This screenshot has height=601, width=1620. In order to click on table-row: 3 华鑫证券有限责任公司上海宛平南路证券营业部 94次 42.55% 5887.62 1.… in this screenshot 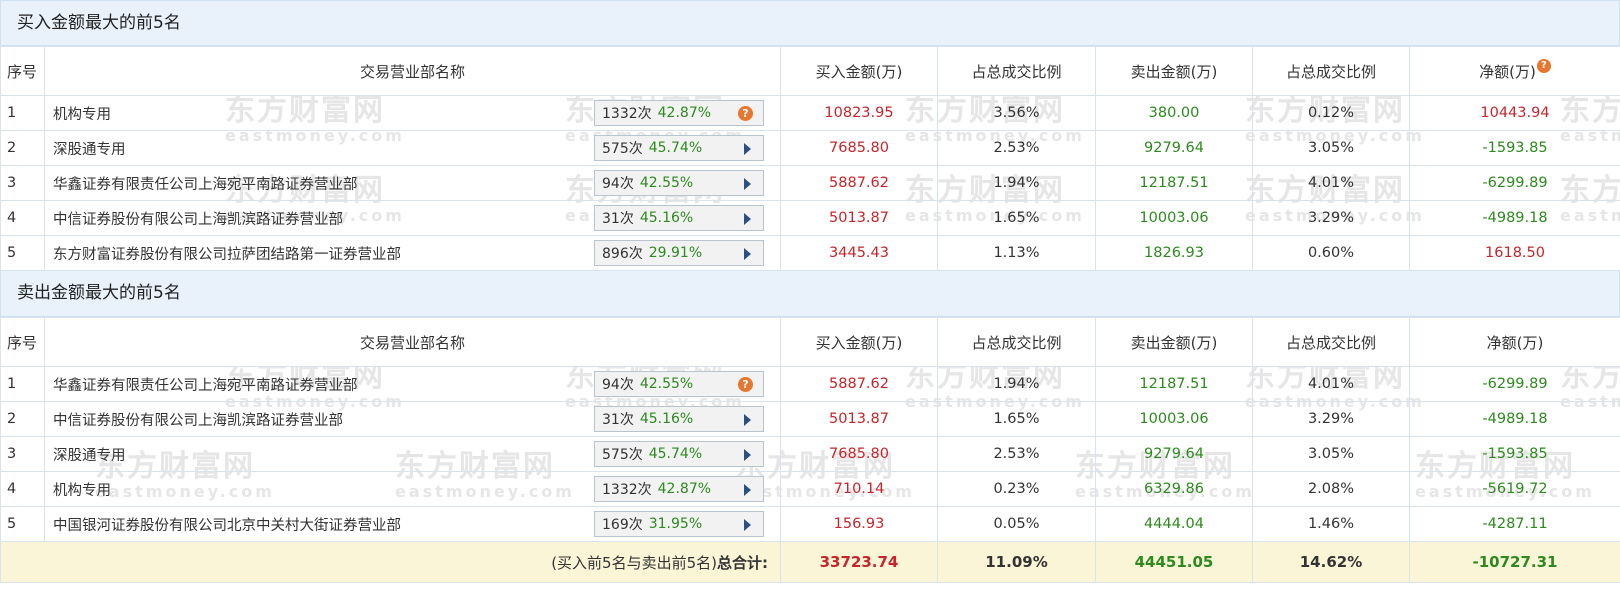, I will do `click(810, 183)`.